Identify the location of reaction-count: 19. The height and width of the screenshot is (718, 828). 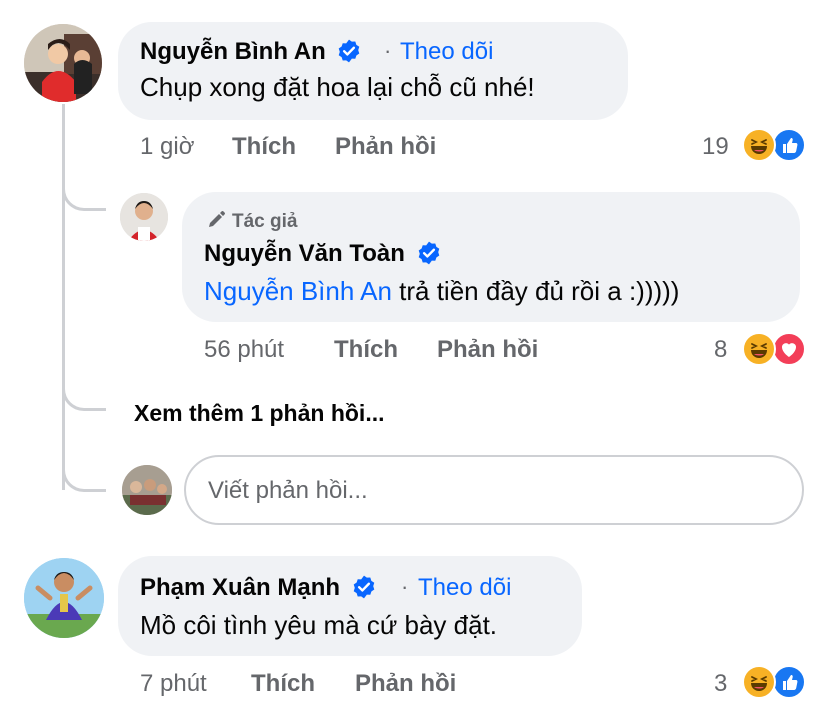
(715, 147).